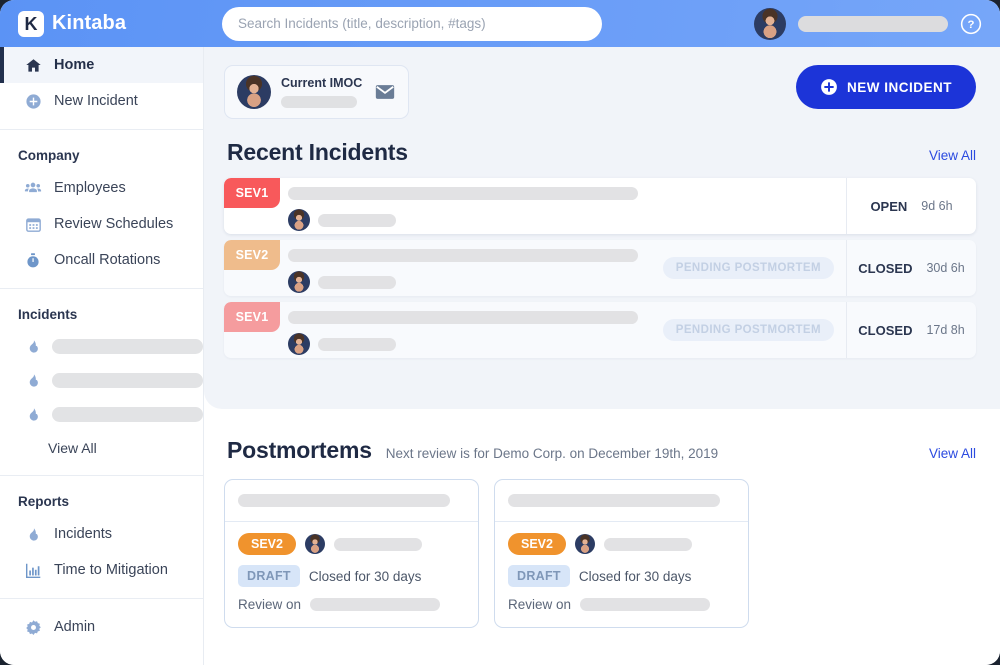 This screenshot has width=1000, height=665. I want to click on brand-logo: K Kintaba, so click(106, 23).